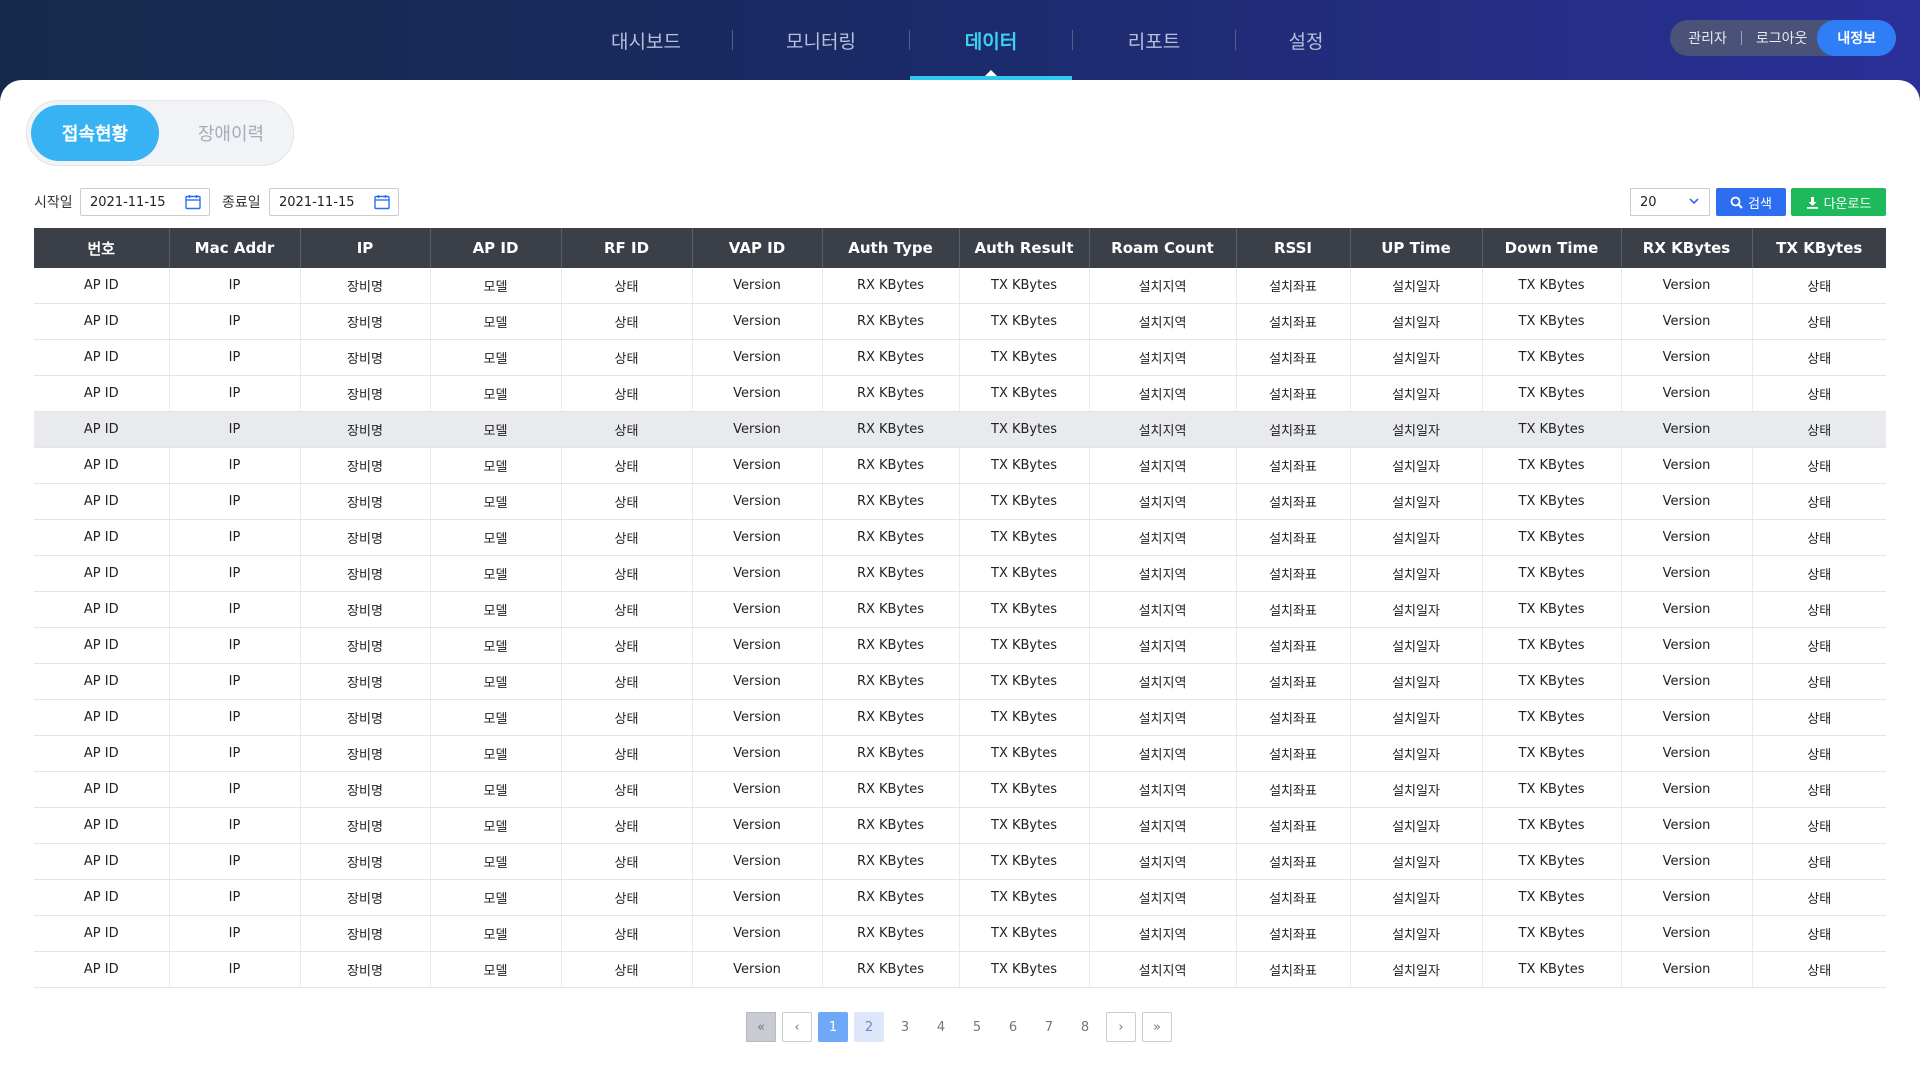 This screenshot has width=1920, height=1080. I want to click on last-page-button: », so click(1157, 1027).